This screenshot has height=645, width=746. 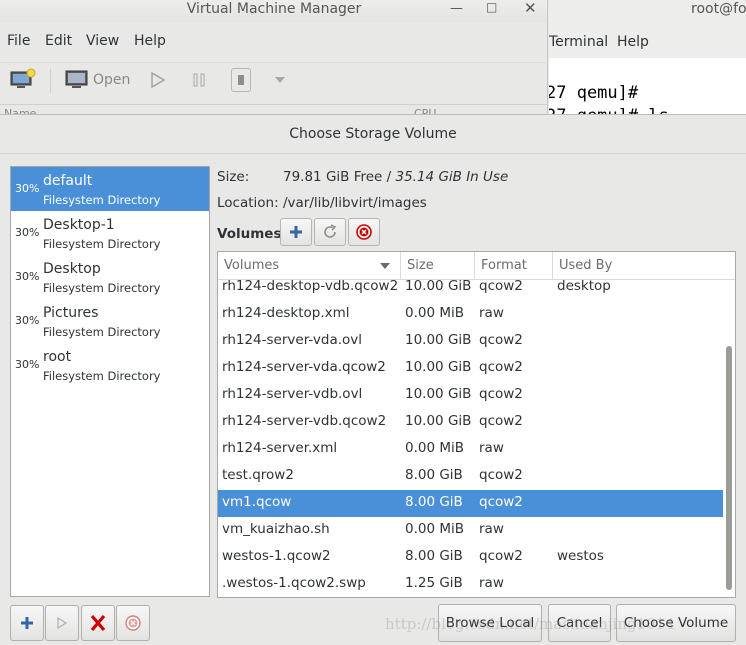 What do you see at coordinates (102, 41) in the screenshot?
I see `menu-view: View` at bounding box center [102, 41].